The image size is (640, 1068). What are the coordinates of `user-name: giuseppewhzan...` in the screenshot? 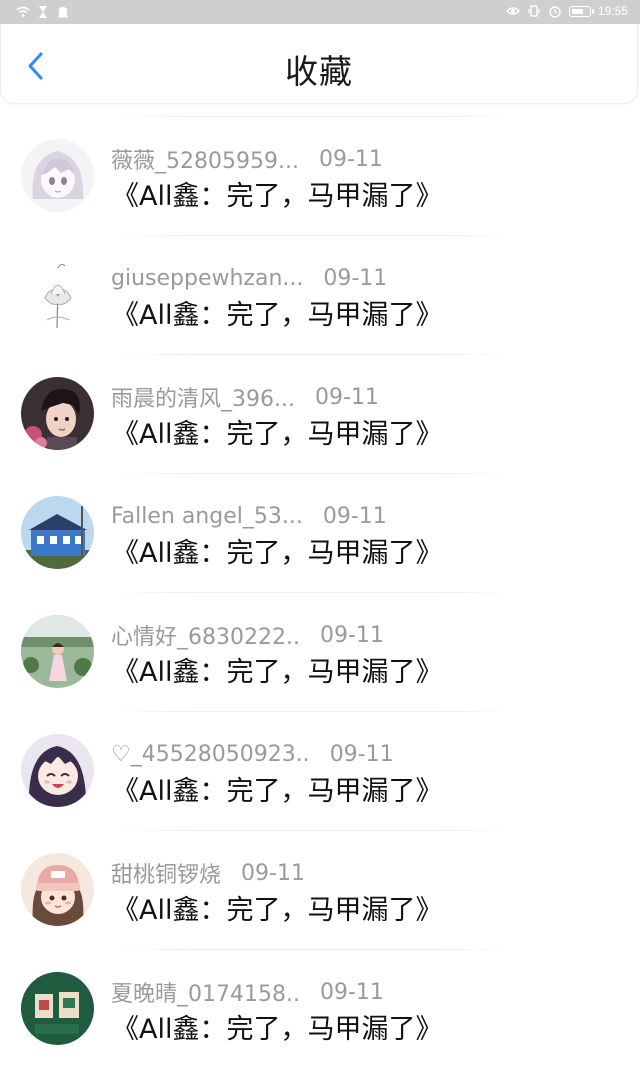 It's located at (207, 278).